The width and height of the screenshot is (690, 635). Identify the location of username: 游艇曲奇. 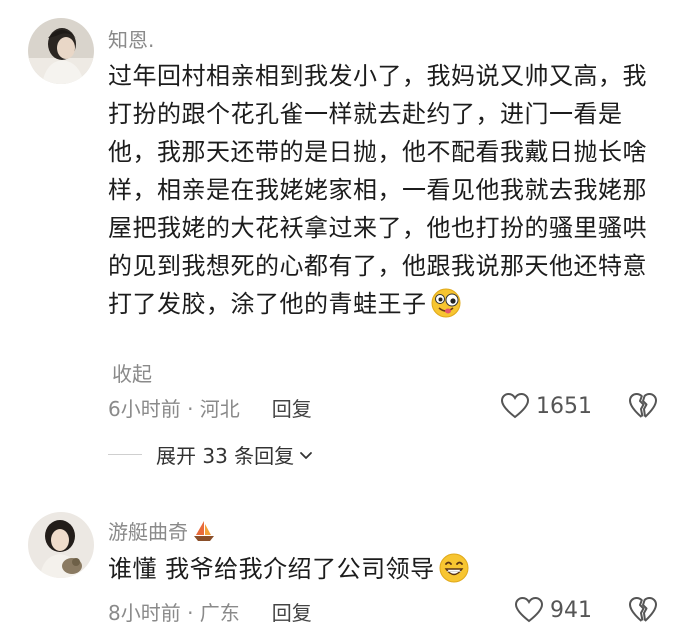
(162, 530).